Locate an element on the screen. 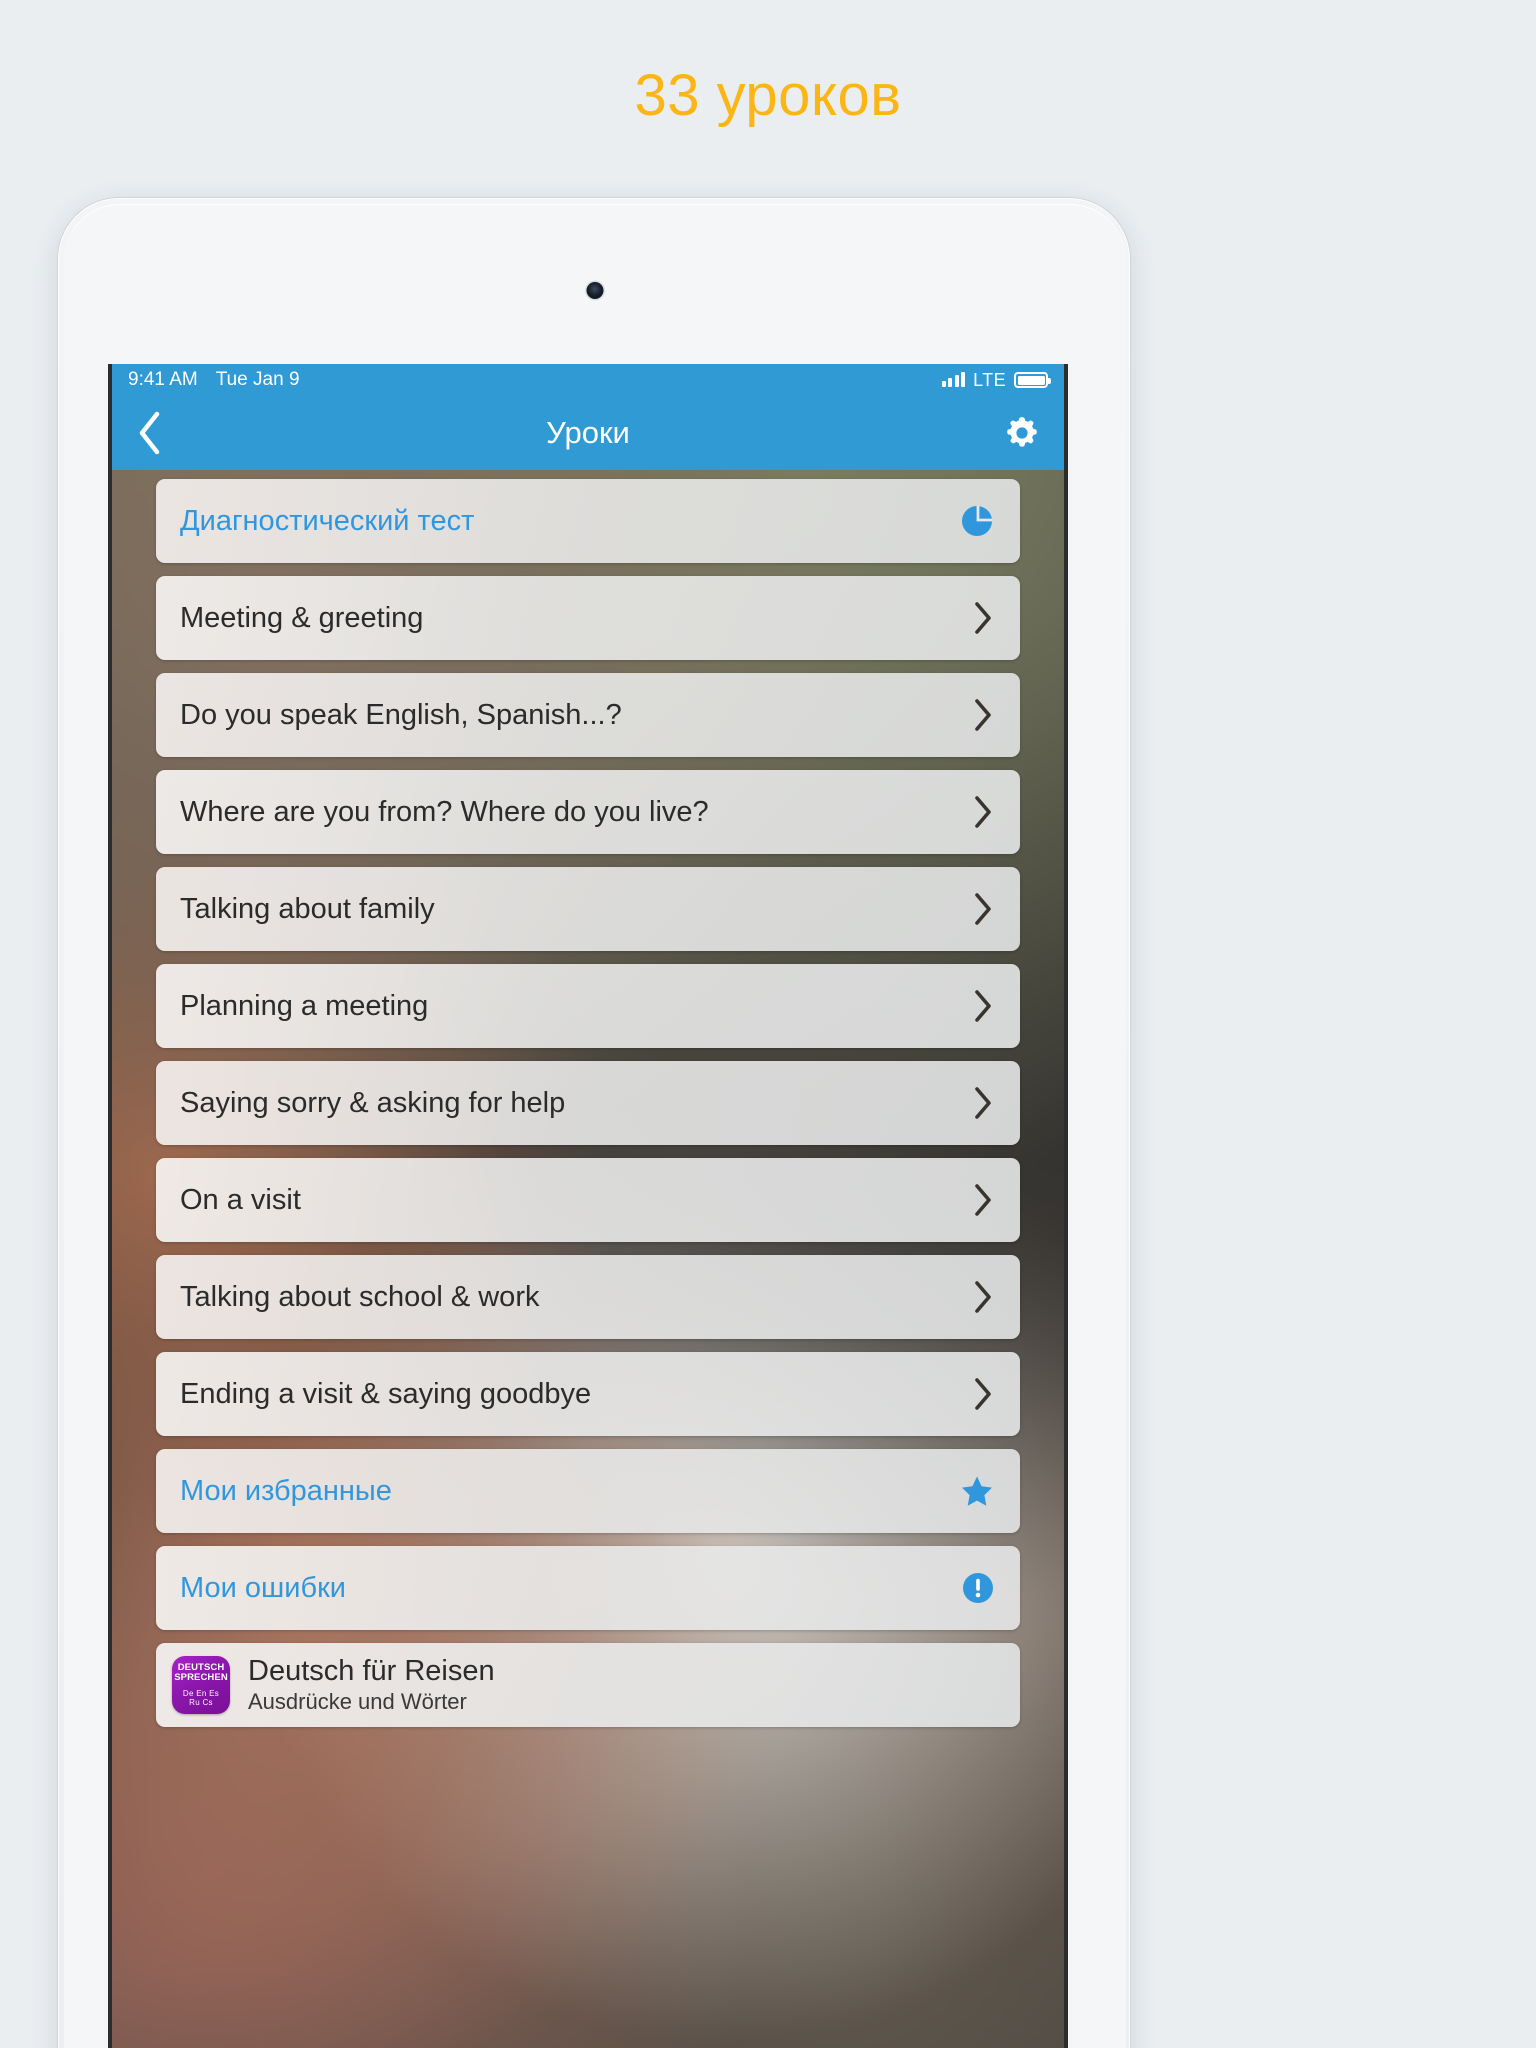 Image resolution: width=1536 pixels, height=2048 pixels. exclamation-circle-icon is located at coordinates (978, 1588).